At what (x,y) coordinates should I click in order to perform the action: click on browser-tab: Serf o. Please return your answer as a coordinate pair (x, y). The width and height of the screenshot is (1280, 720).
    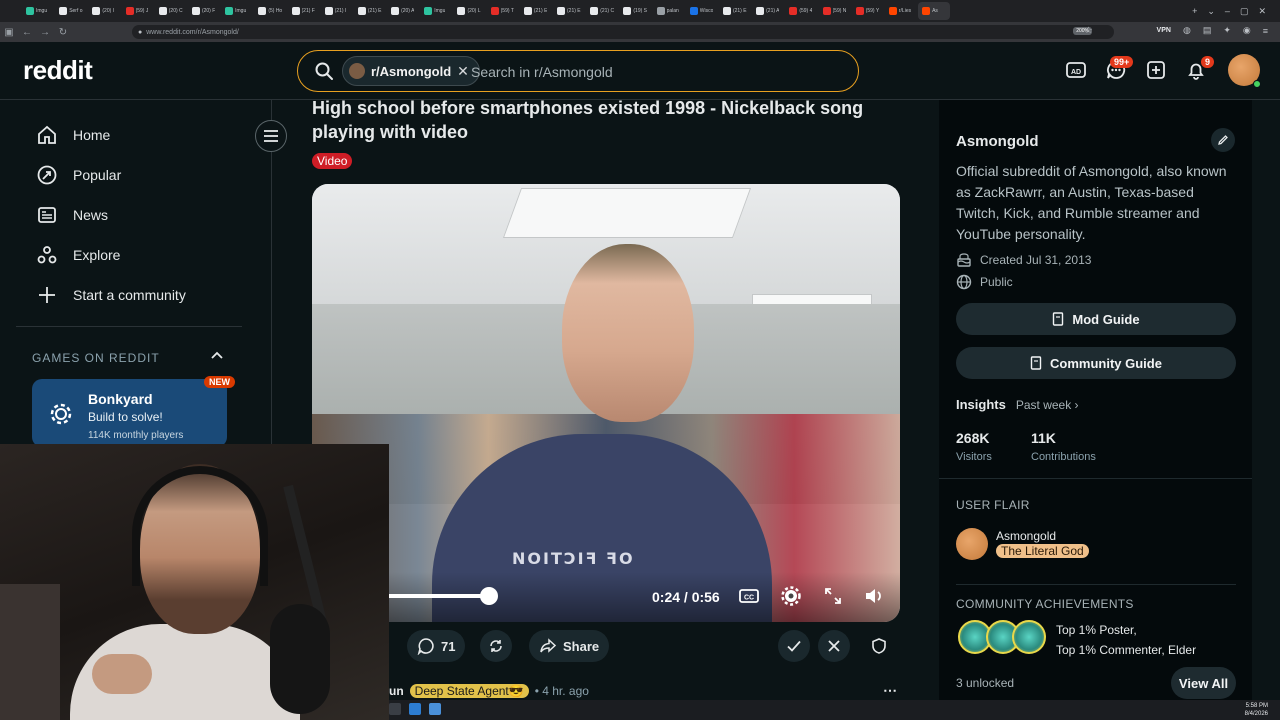
    Looking at the image, I should click on (71, 11).